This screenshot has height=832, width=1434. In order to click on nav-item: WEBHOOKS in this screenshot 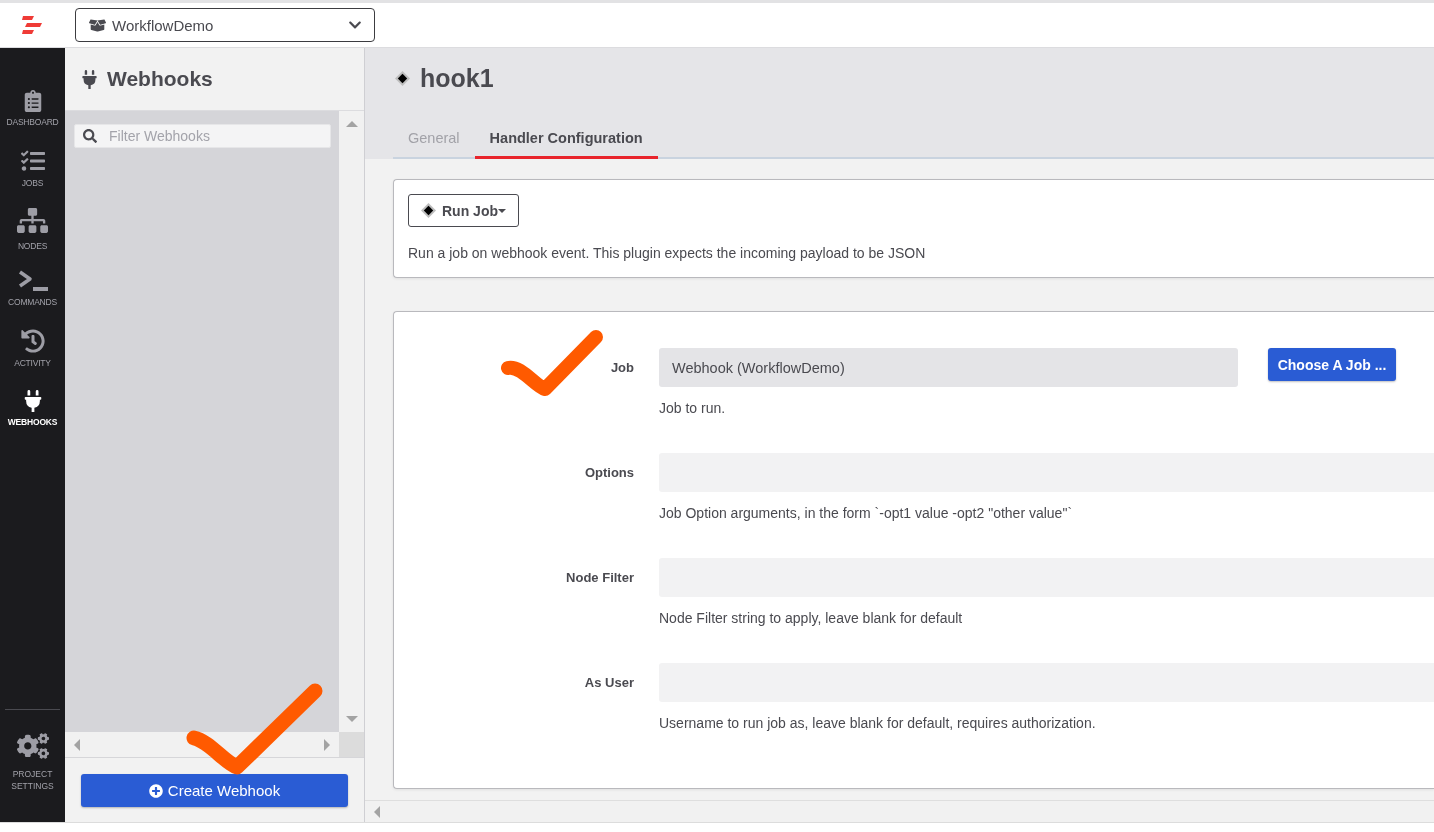, I will do `click(32, 408)`.